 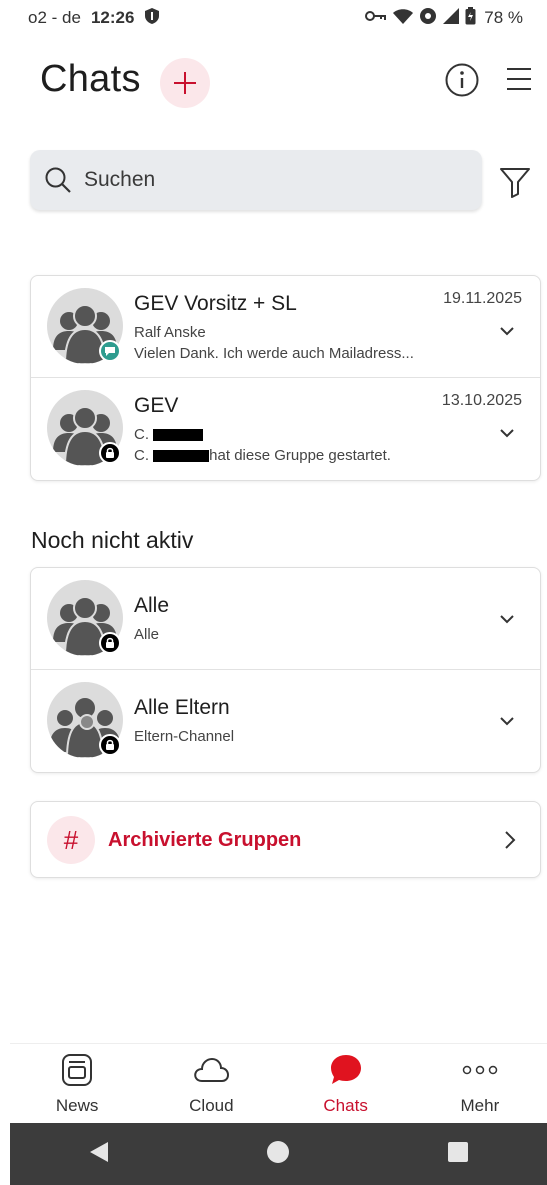 I want to click on recents-icon, so click(x=458, y=1154).